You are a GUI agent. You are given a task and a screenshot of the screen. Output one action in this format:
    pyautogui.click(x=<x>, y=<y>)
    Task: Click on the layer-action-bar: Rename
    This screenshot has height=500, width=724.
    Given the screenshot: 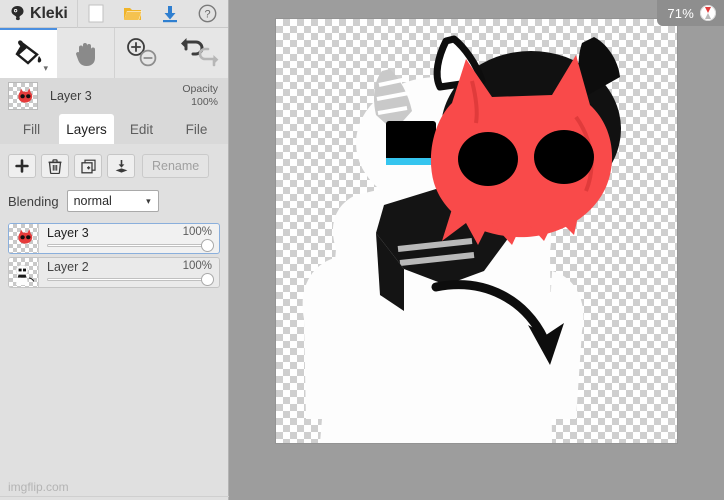 What is the action you would take?
    pyautogui.click(x=114, y=166)
    